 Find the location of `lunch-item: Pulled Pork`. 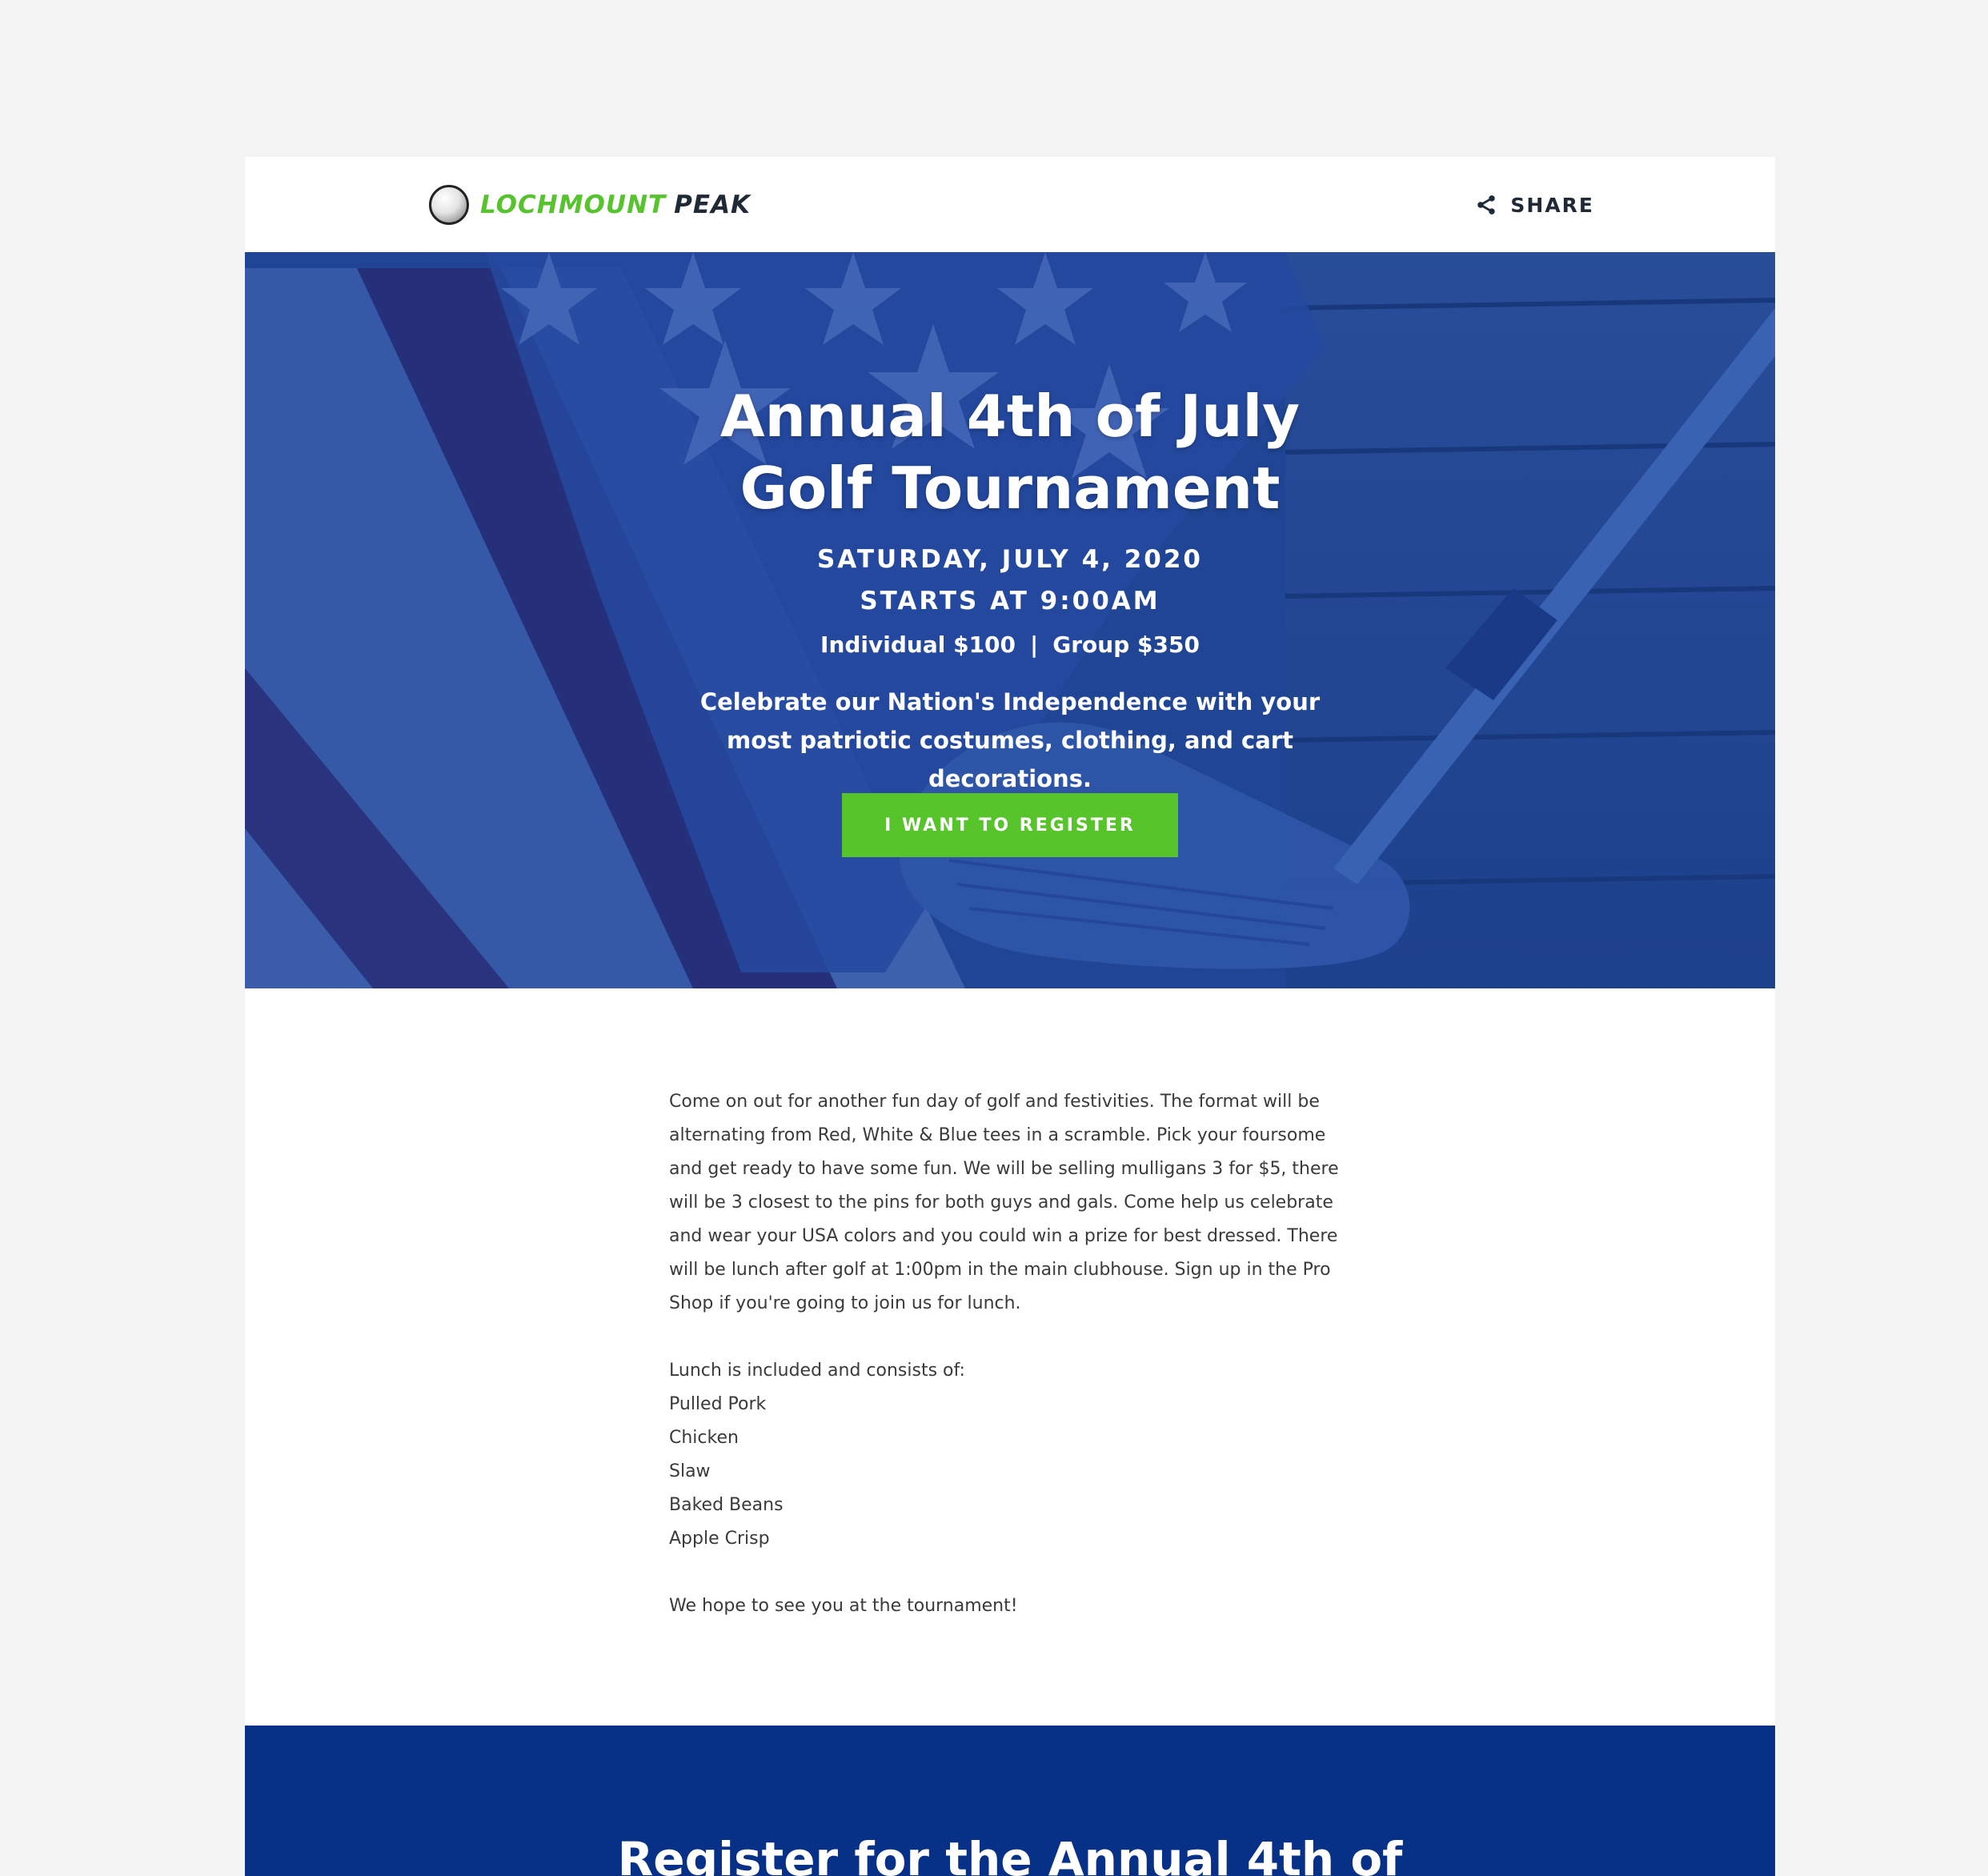

lunch-item: Pulled Pork is located at coordinates (718, 1404).